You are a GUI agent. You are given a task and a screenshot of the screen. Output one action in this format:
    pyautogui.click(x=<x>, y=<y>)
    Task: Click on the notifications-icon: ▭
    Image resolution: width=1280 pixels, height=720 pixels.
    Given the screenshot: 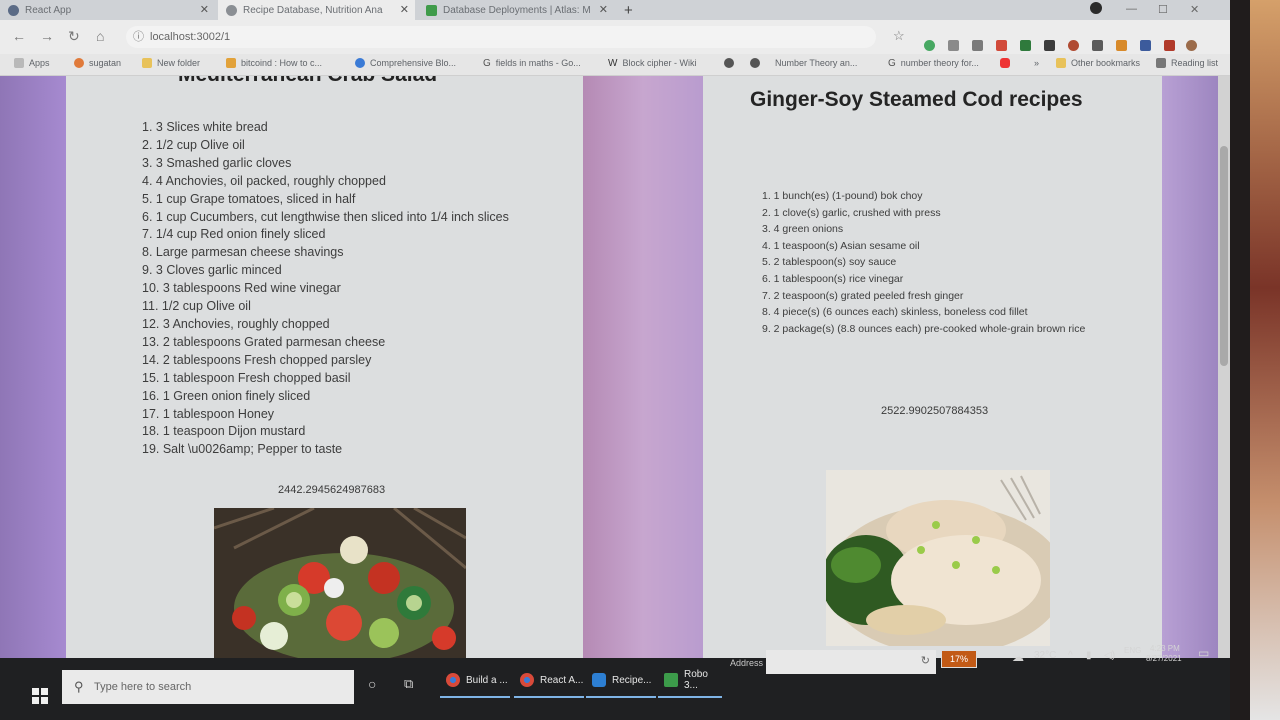 What is the action you would take?
    pyautogui.click(x=1203, y=653)
    